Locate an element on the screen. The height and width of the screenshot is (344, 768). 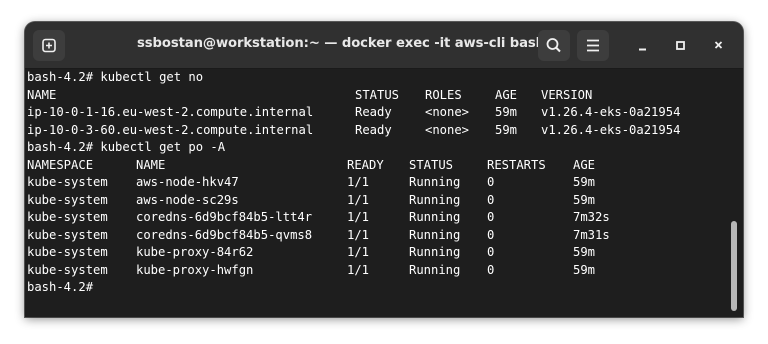
maximize-button is located at coordinates (681, 45).